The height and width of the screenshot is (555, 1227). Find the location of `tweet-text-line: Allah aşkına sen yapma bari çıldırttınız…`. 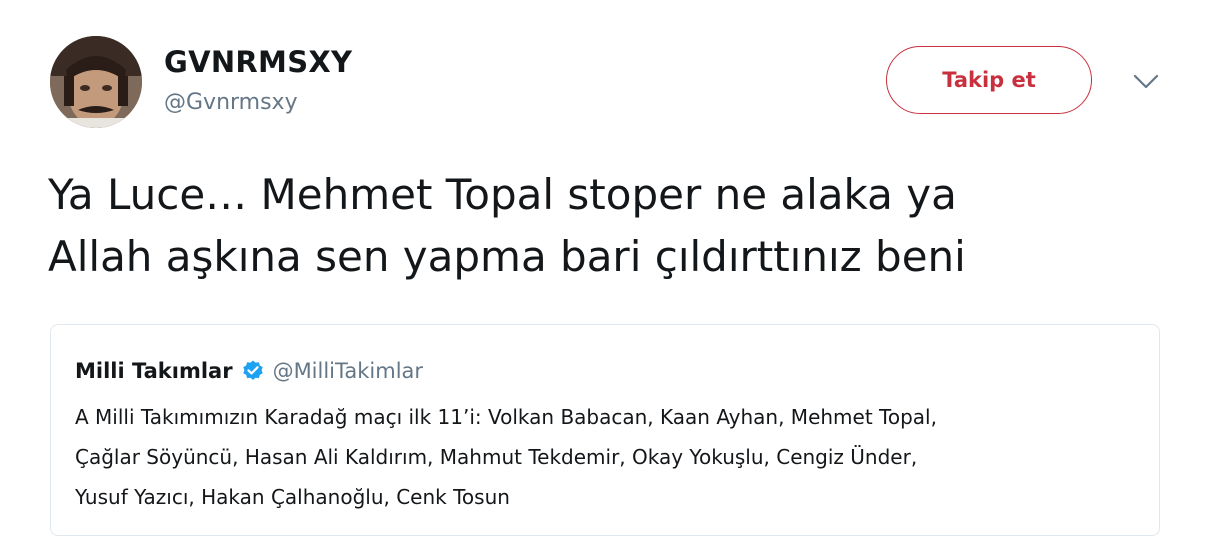

tweet-text-line: Allah aşkına sen yapma bari çıldırttınız… is located at coordinates (507, 256).